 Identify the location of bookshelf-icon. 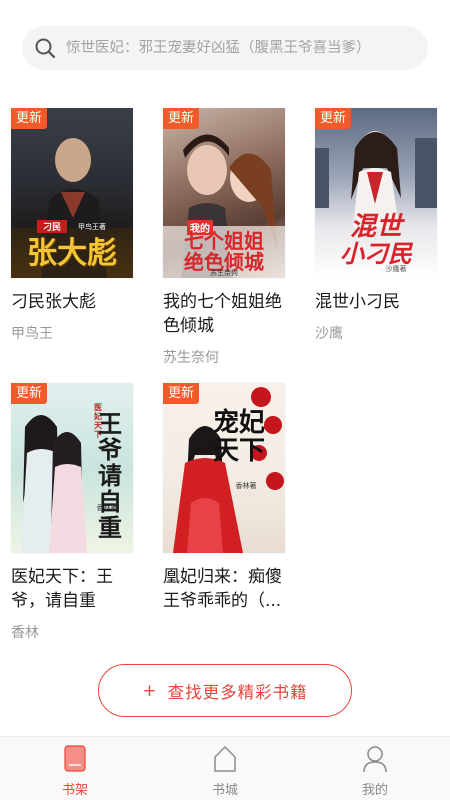
(75, 758).